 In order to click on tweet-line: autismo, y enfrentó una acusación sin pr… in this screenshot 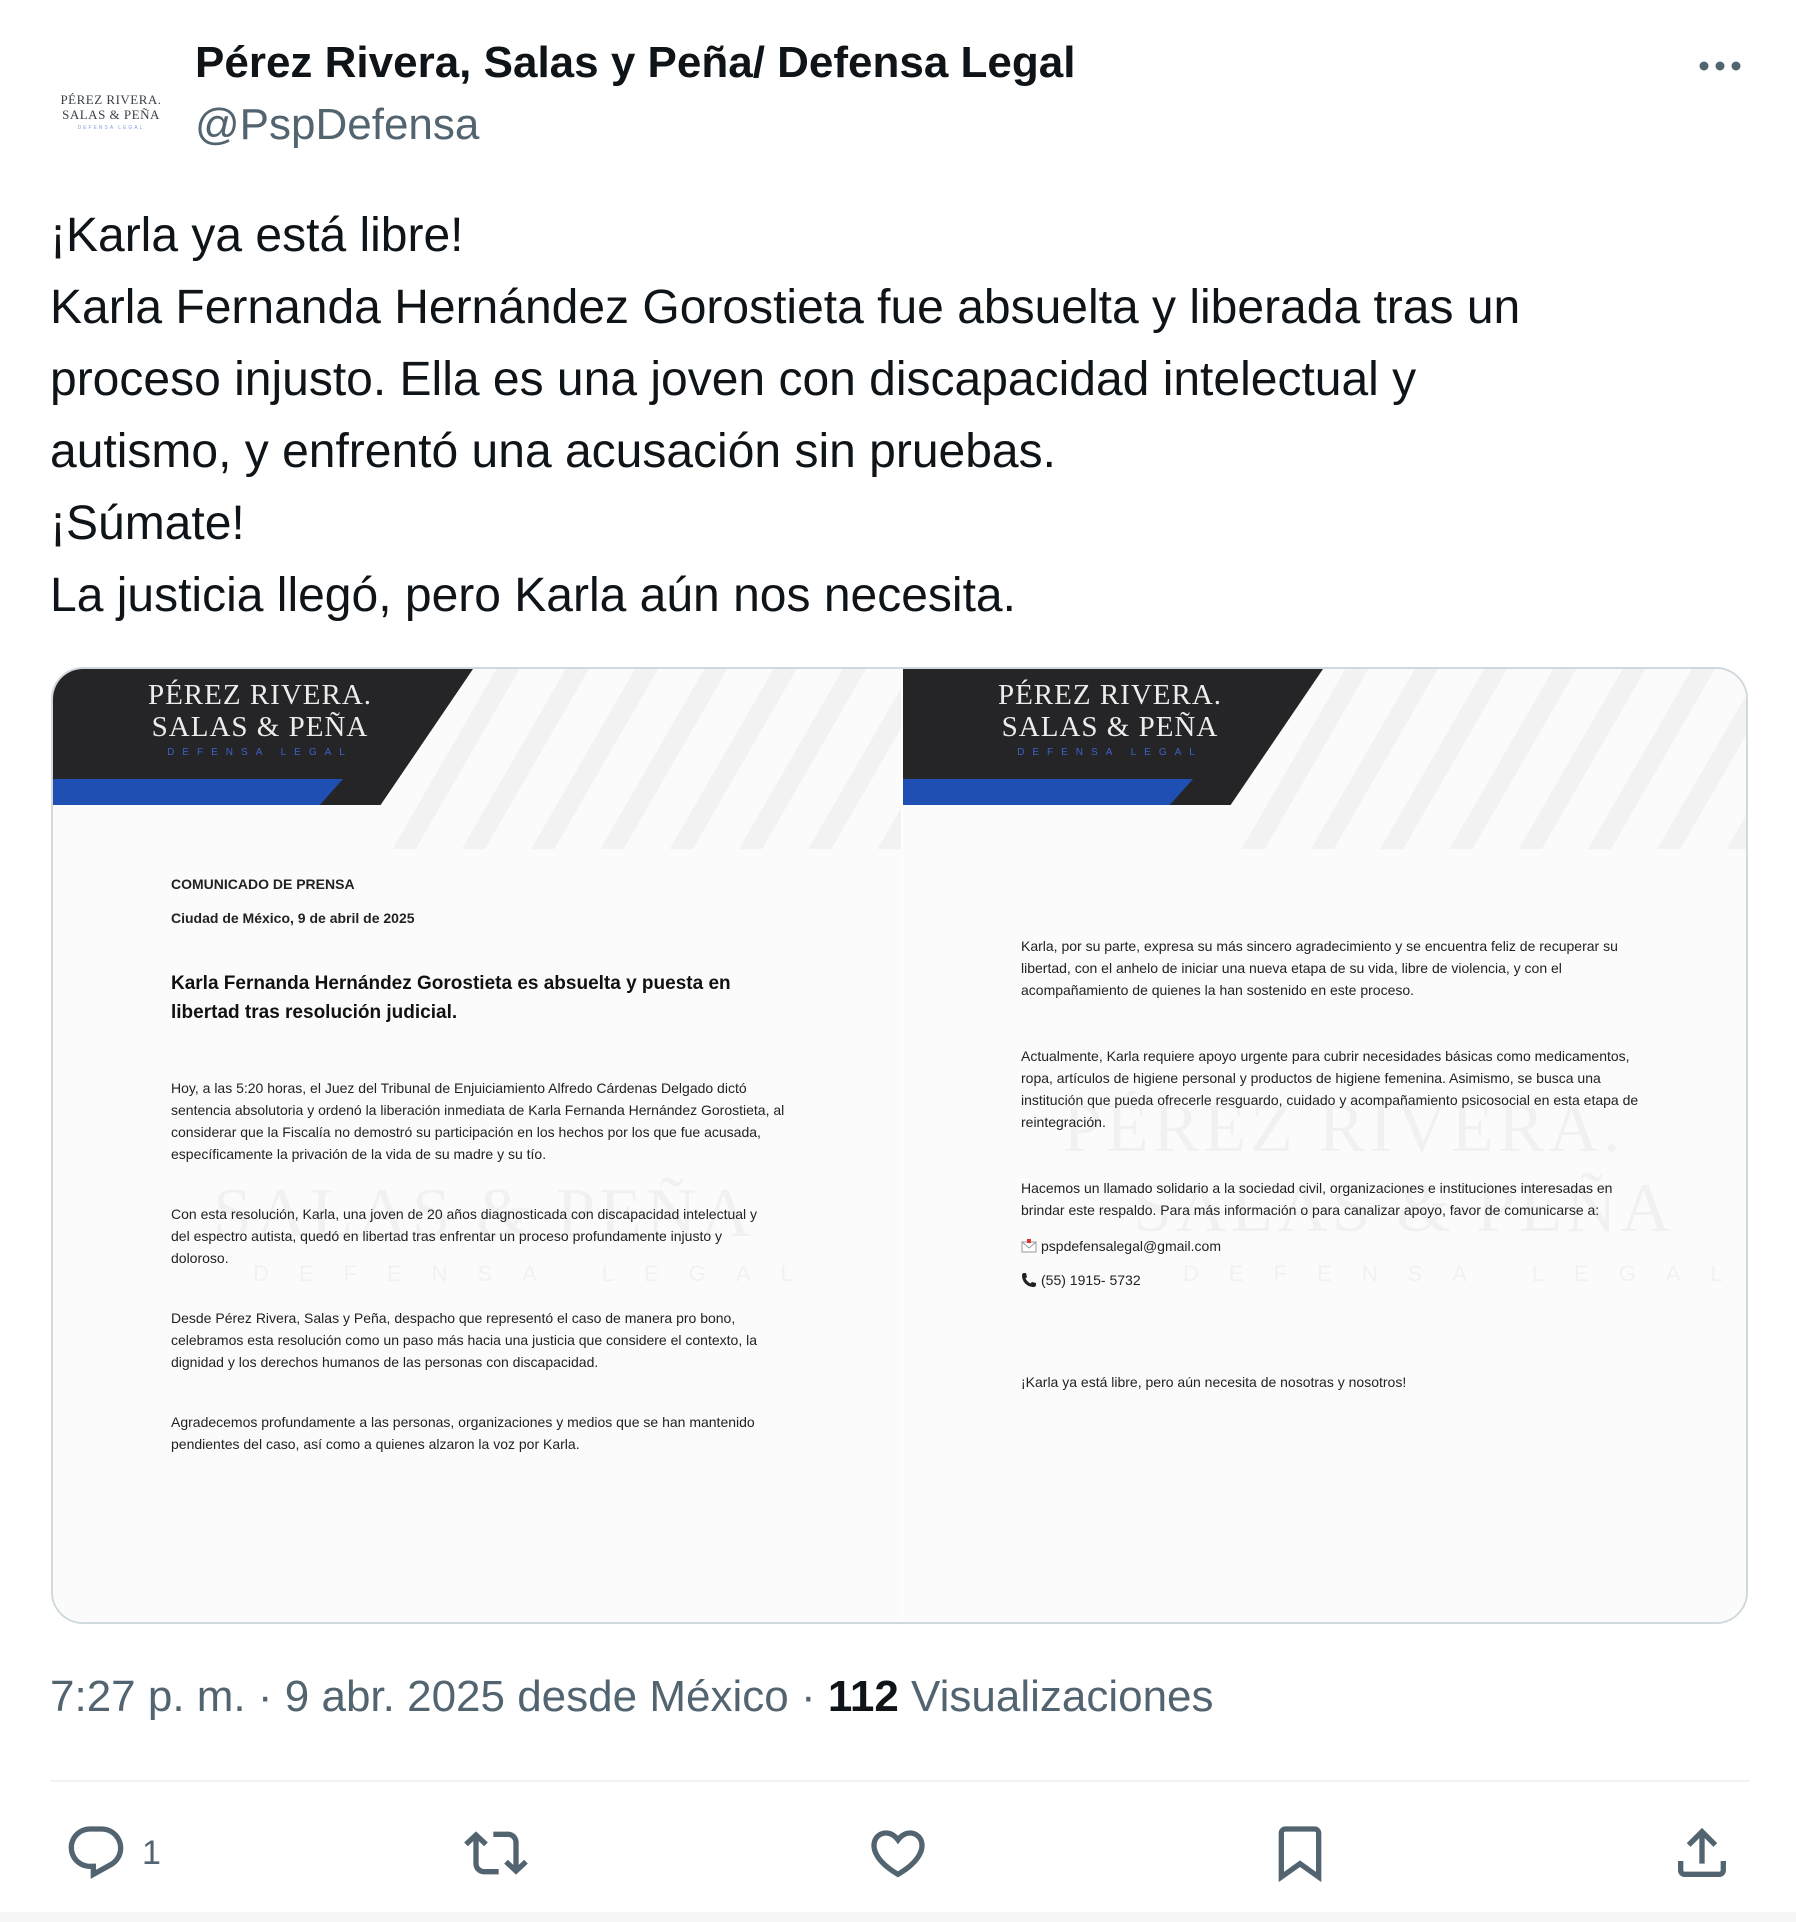, I will do `click(553, 451)`.